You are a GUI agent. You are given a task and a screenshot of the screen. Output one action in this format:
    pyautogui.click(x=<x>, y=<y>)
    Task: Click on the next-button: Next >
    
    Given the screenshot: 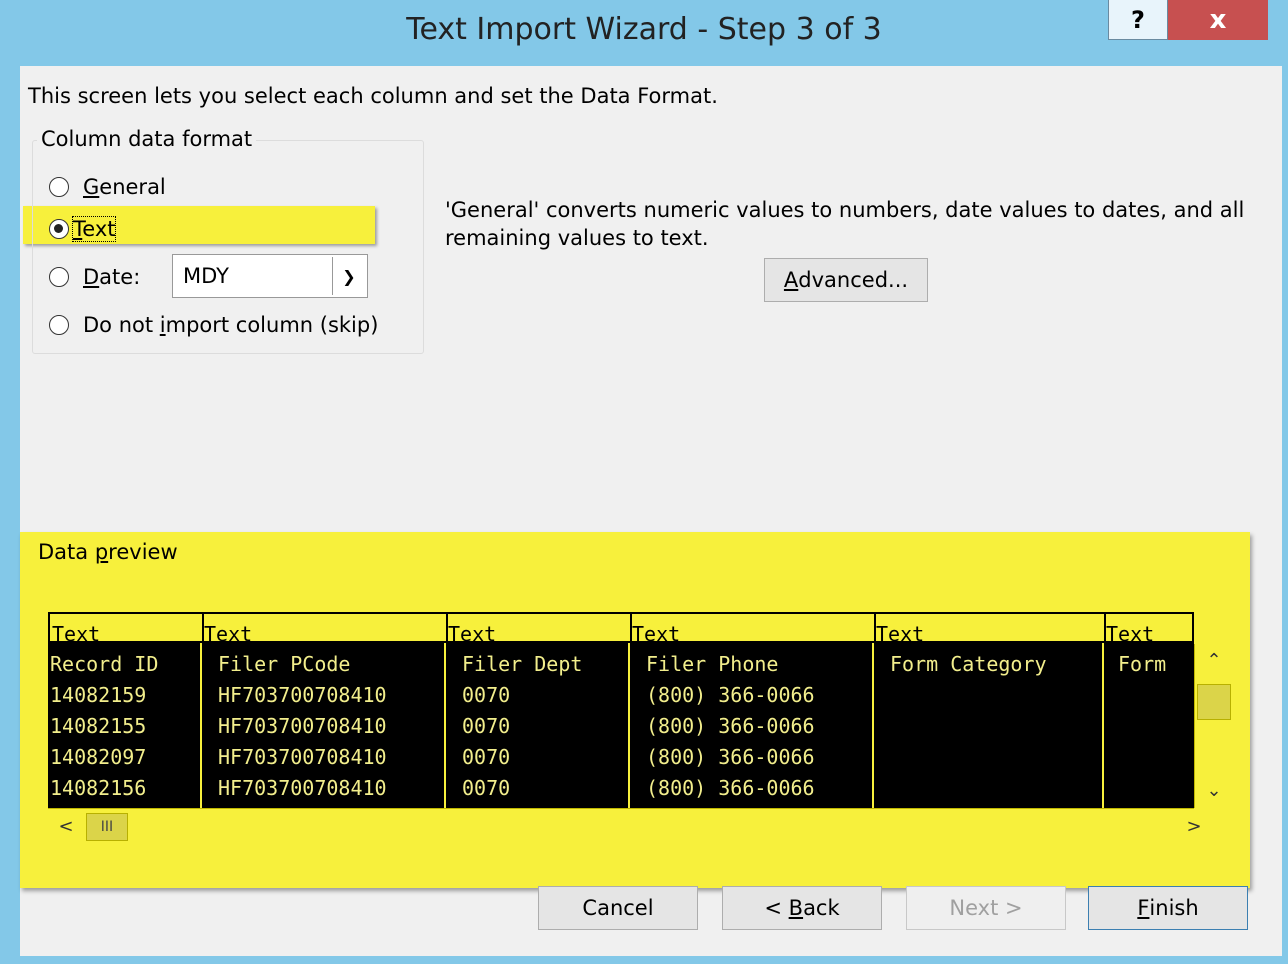 What is the action you would take?
    pyautogui.click(x=986, y=908)
    